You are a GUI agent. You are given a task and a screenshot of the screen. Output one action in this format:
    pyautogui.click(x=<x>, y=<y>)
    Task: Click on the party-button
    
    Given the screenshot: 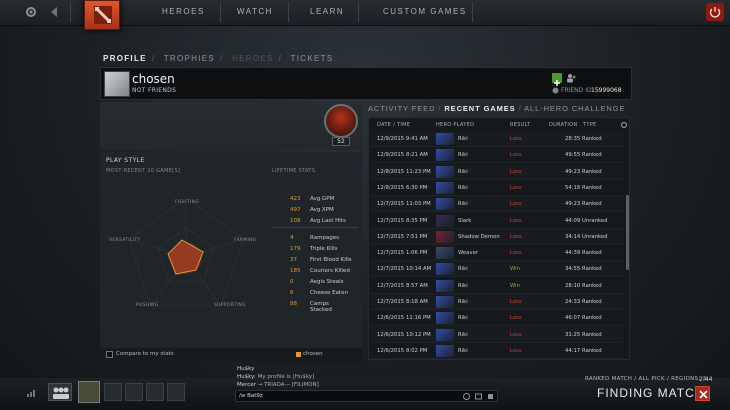 What is the action you would take?
    pyautogui.click(x=60, y=392)
    